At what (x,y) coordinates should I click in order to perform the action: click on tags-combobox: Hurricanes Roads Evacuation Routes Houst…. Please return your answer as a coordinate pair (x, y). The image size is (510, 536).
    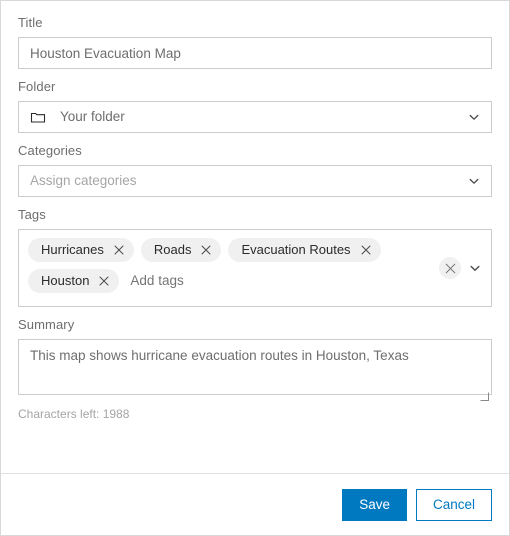
    Looking at the image, I should click on (255, 268).